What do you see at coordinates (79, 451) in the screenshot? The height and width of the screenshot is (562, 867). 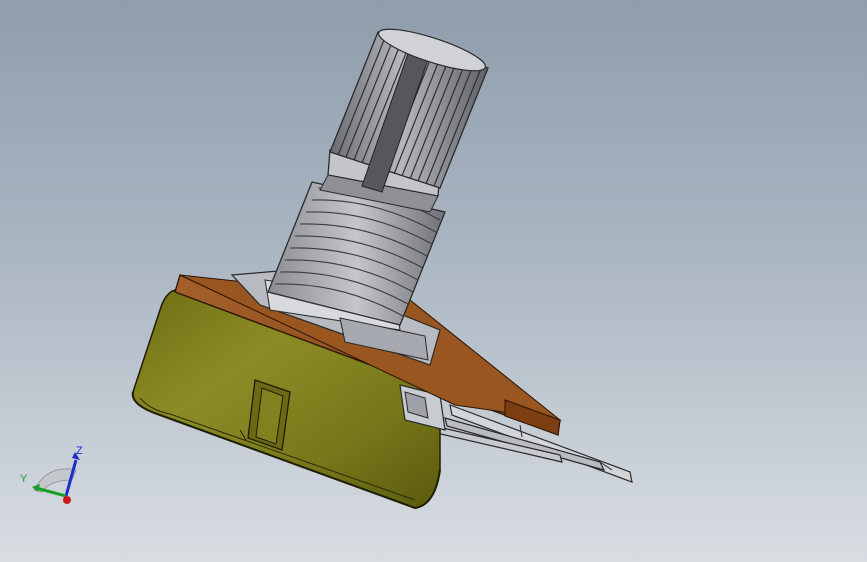 I see `z-axis-label: Z` at bounding box center [79, 451].